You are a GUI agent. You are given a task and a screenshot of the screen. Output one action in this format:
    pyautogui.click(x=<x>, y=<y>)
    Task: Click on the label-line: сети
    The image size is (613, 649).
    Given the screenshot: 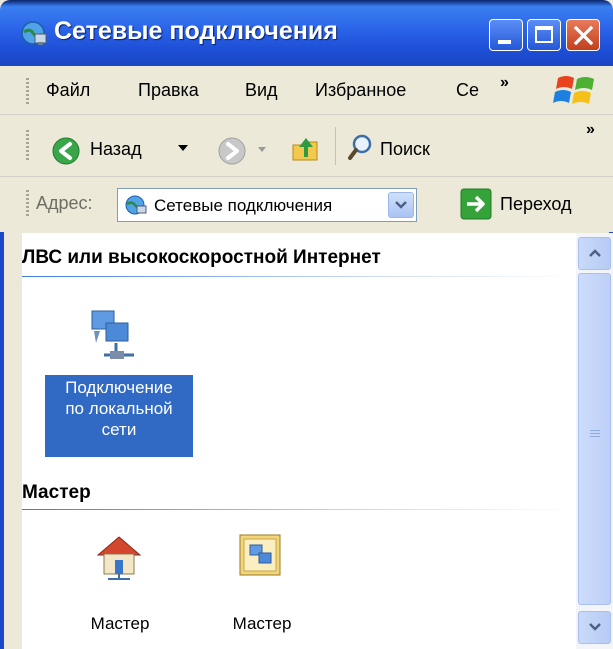 What is the action you would take?
    pyautogui.click(x=119, y=429)
    